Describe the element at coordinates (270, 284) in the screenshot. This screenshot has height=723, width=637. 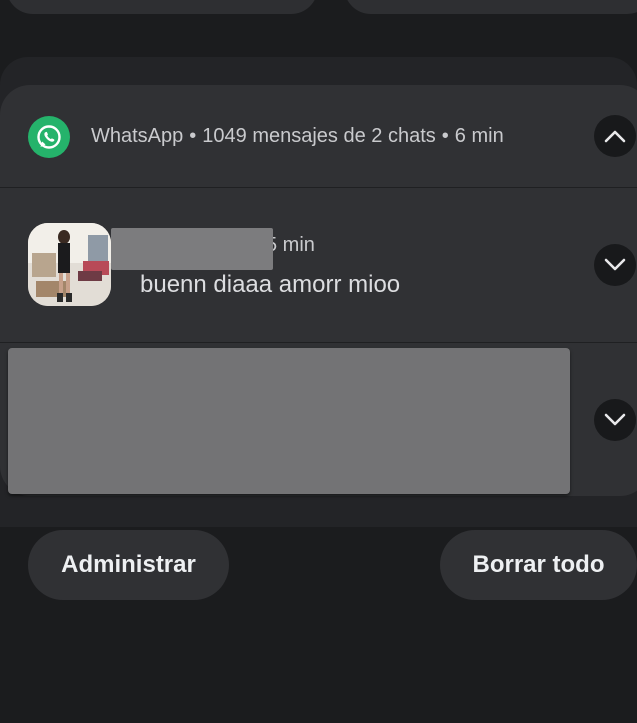
I see `notification-message: buenn diaaa amorr mioo` at that location.